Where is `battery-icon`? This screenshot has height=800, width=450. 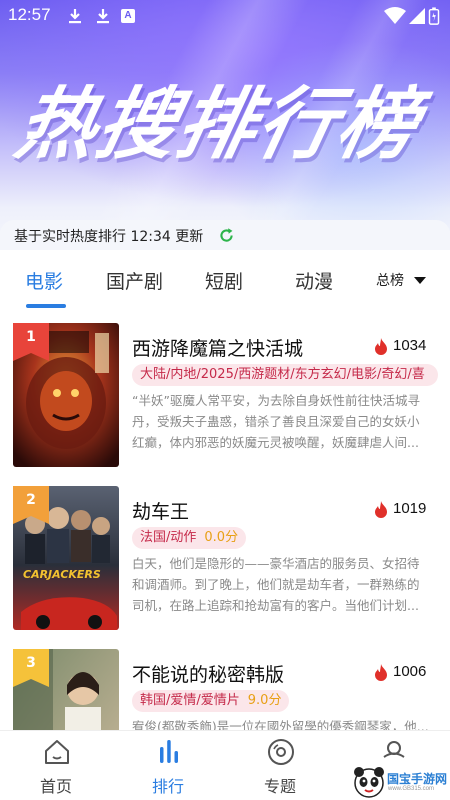
battery-icon is located at coordinates (434, 16).